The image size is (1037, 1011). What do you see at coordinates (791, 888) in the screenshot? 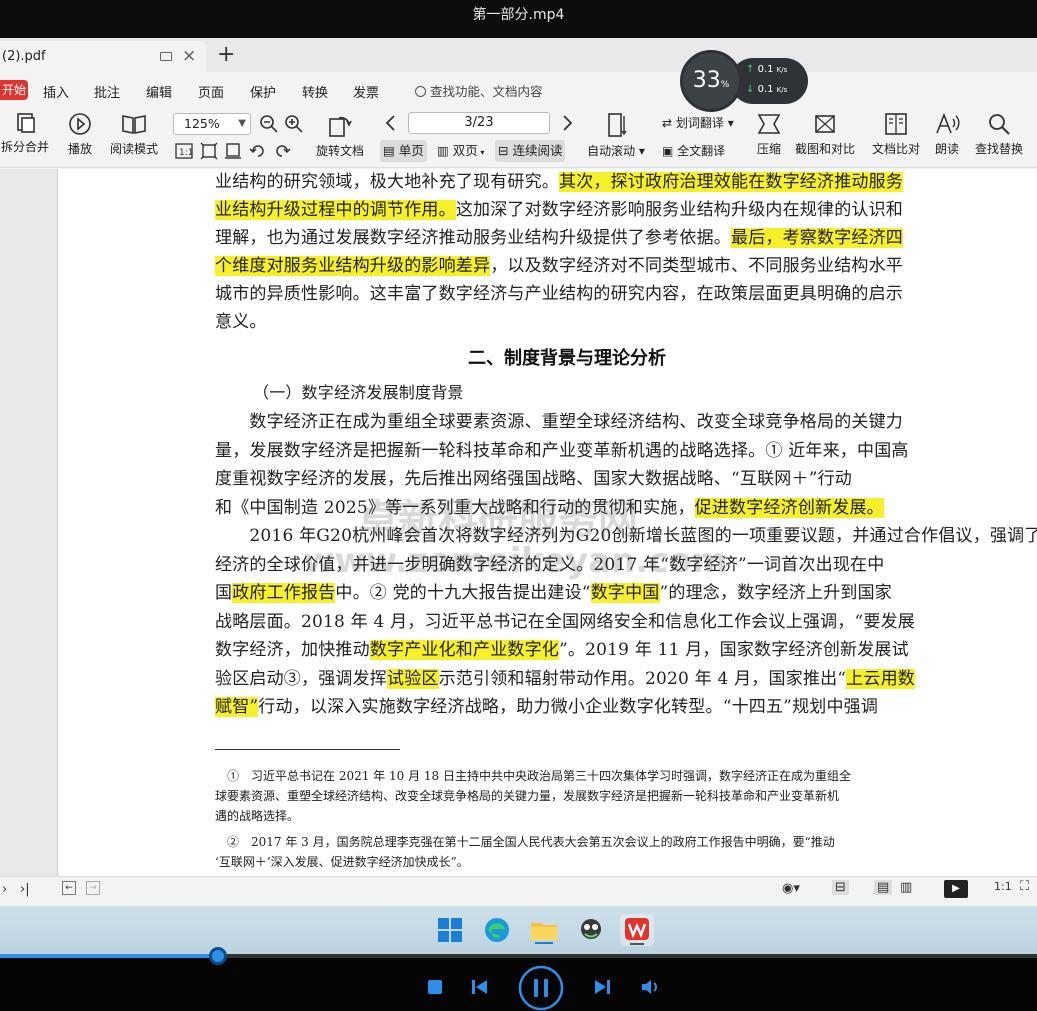
I see `eye-protection-icon: ◉▾` at bounding box center [791, 888].